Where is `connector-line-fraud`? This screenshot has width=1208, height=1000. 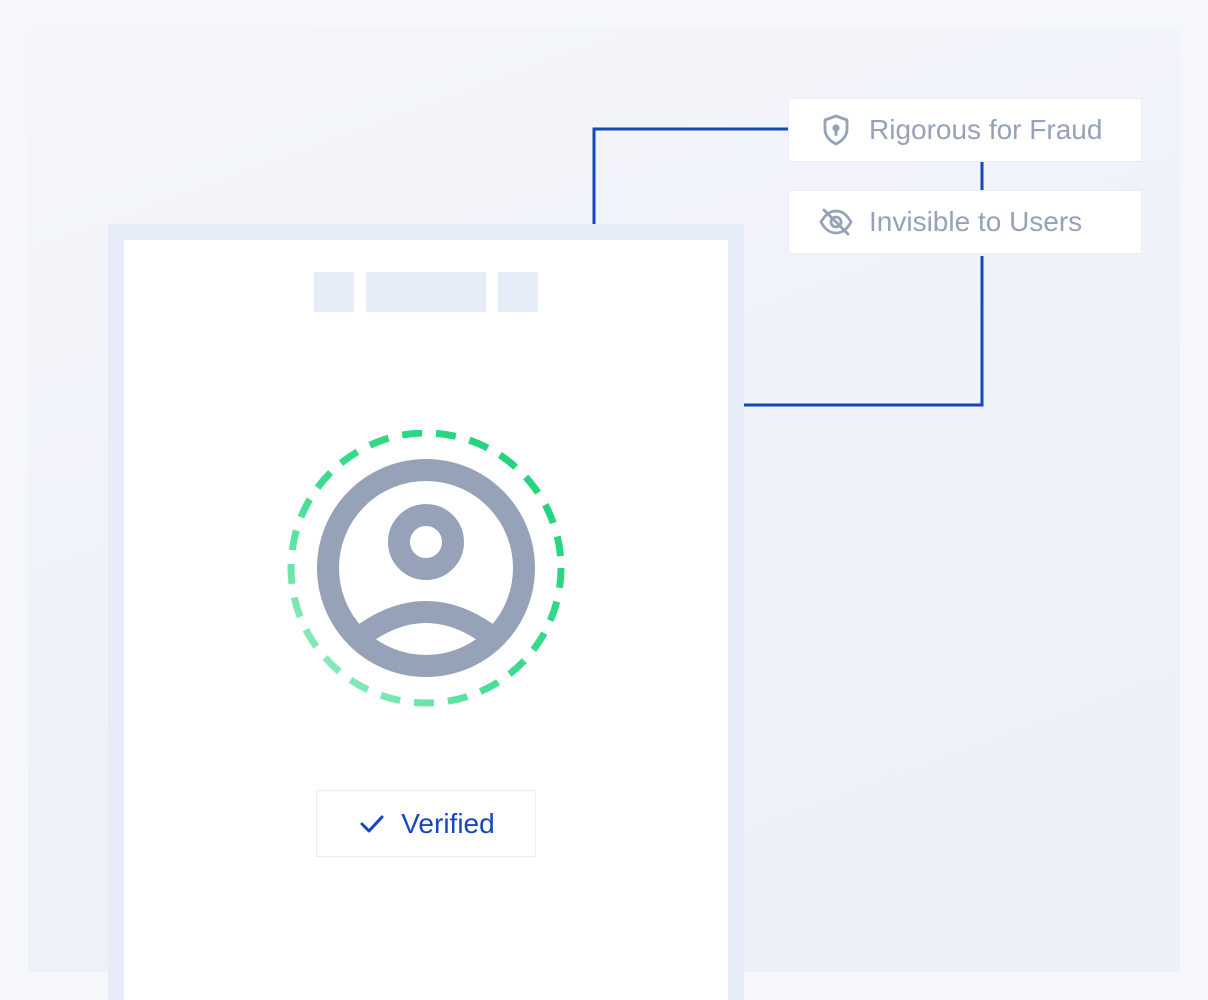
connector-line-fraud is located at coordinates (690, 175).